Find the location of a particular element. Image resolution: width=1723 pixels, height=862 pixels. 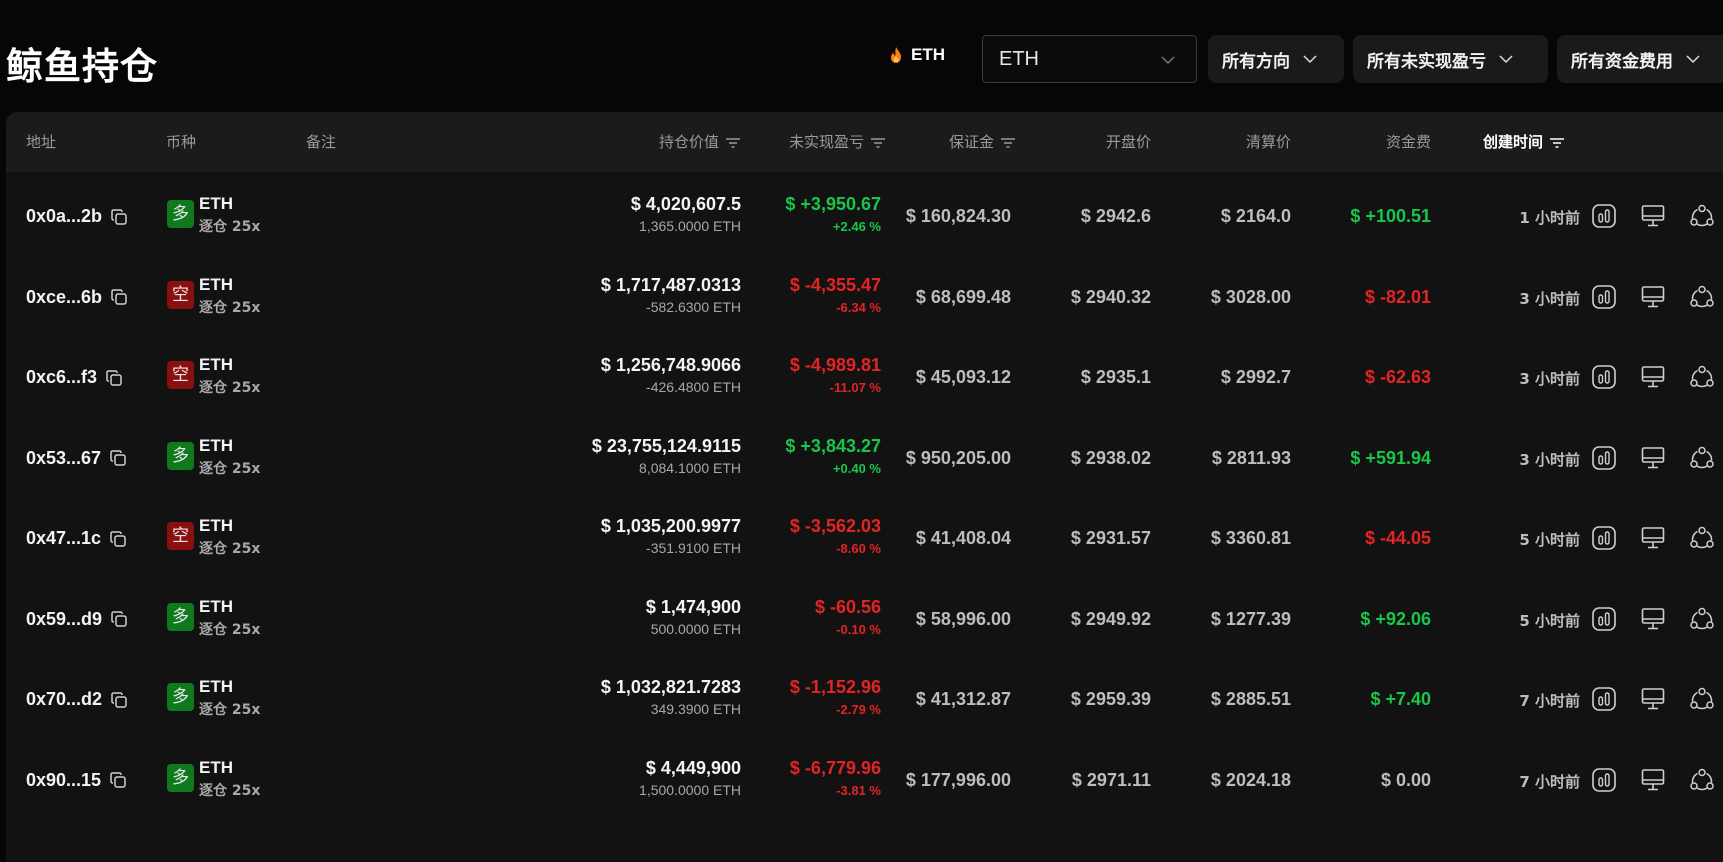

col-created: 创建时间 is located at coordinates (1524, 142).